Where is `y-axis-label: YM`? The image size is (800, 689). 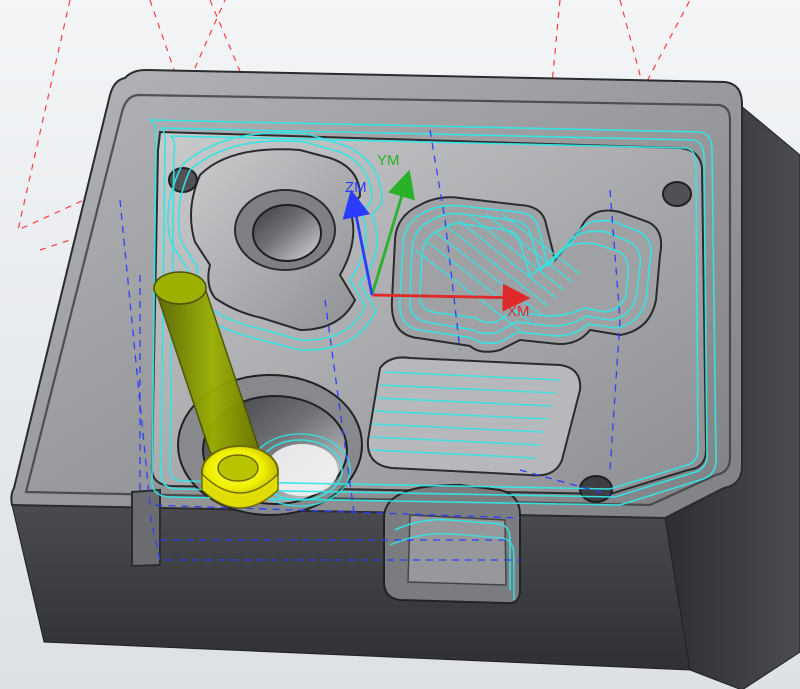 y-axis-label: YM is located at coordinates (388, 160).